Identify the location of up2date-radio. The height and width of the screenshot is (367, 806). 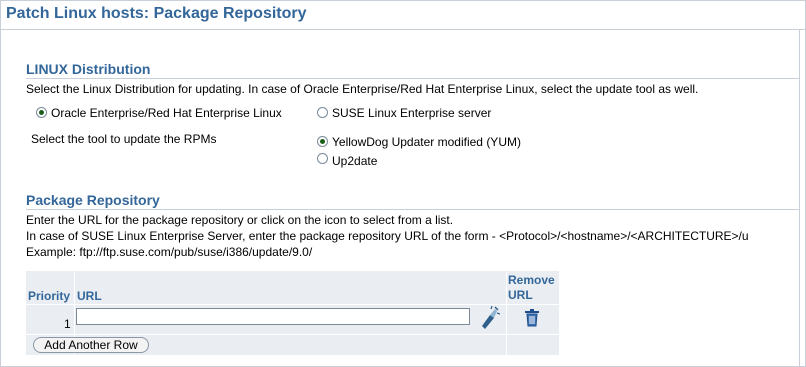
(322, 158).